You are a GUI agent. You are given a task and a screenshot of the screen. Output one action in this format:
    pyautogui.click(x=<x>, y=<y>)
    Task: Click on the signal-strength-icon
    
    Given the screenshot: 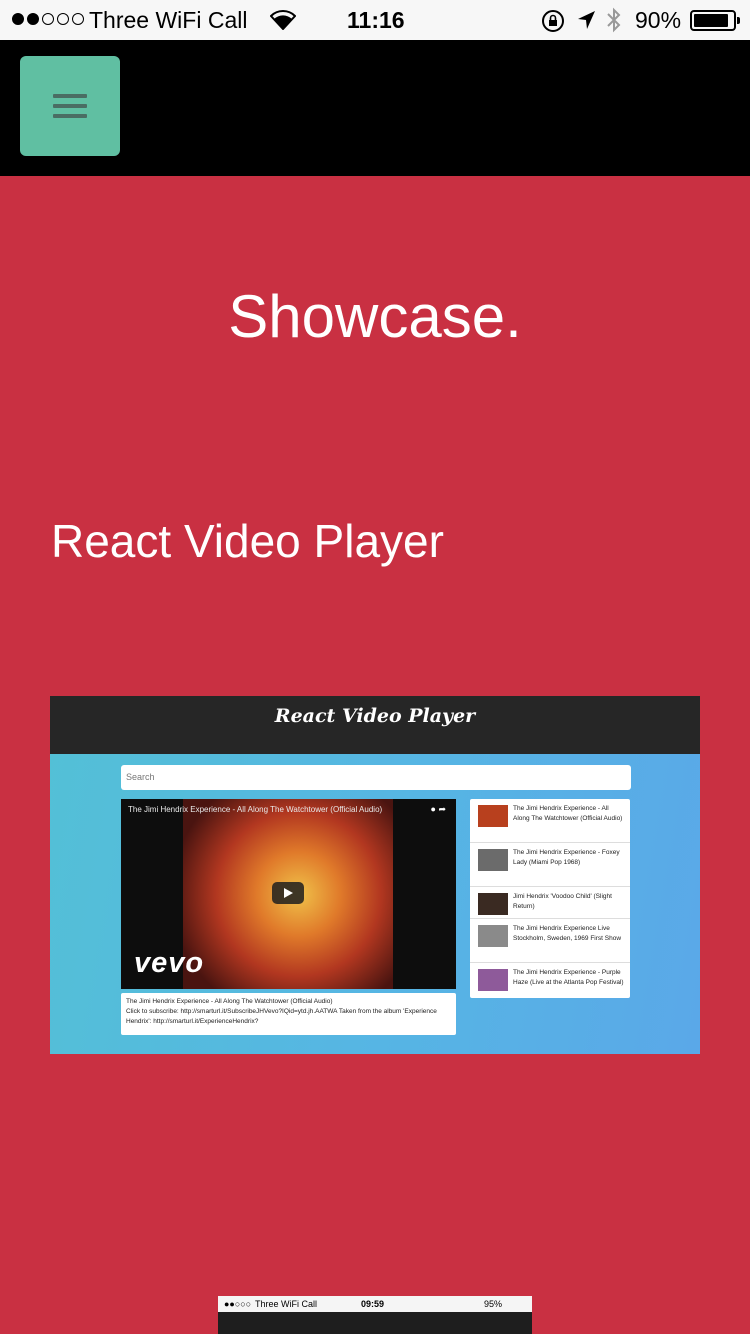 What is the action you would take?
    pyautogui.click(x=48, y=19)
    